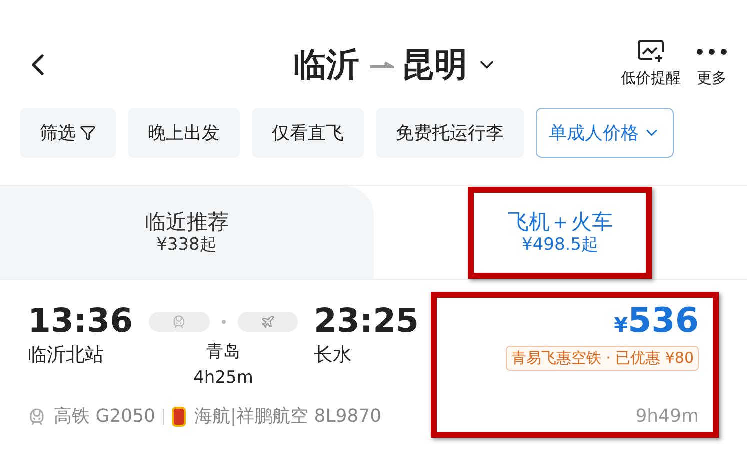 This screenshot has width=747, height=468. I want to click on tab: 飞机＋火车 ¥498.5起, so click(560, 232).